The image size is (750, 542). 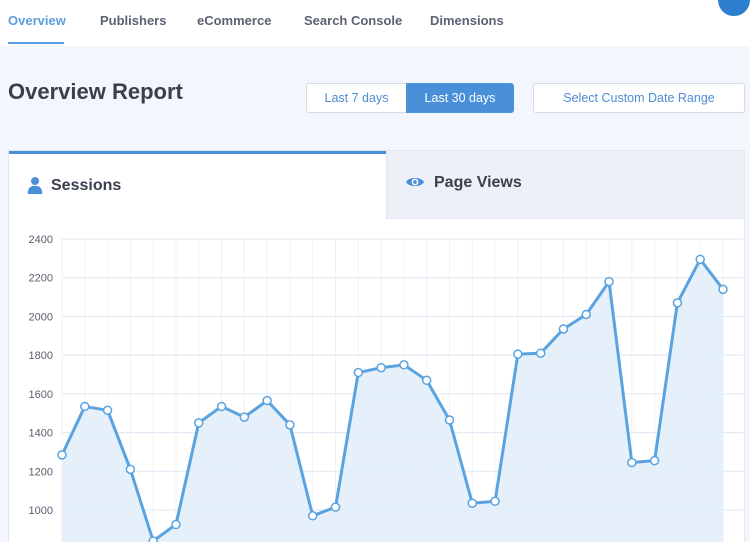 I want to click on y-tick-label: 1200, so click(x=41, y=472).